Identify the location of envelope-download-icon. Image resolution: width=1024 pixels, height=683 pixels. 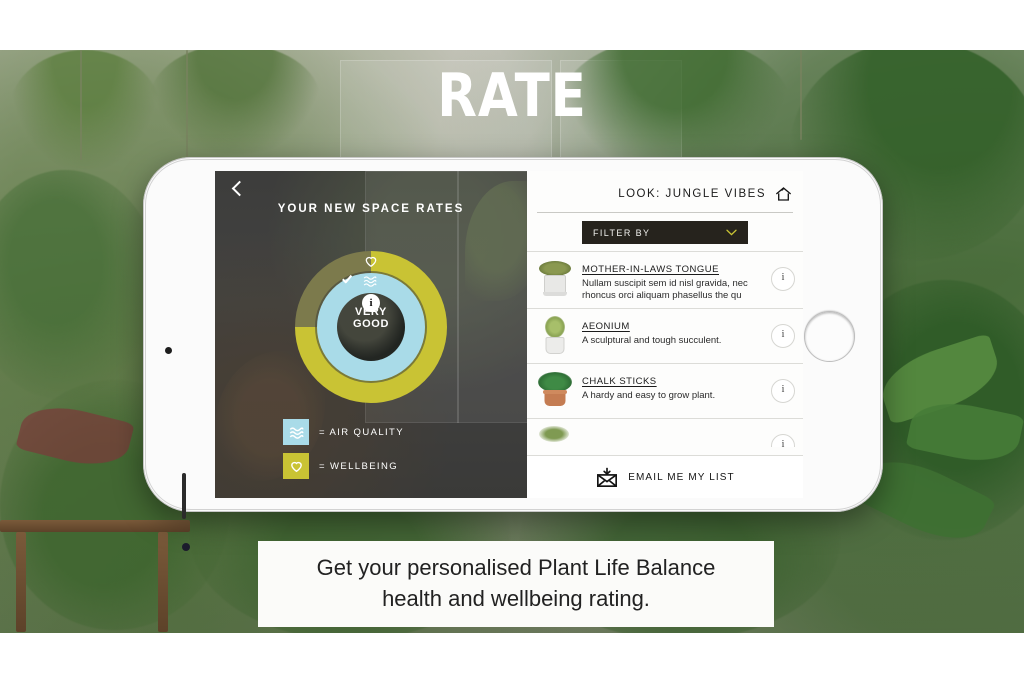
(607, 477).